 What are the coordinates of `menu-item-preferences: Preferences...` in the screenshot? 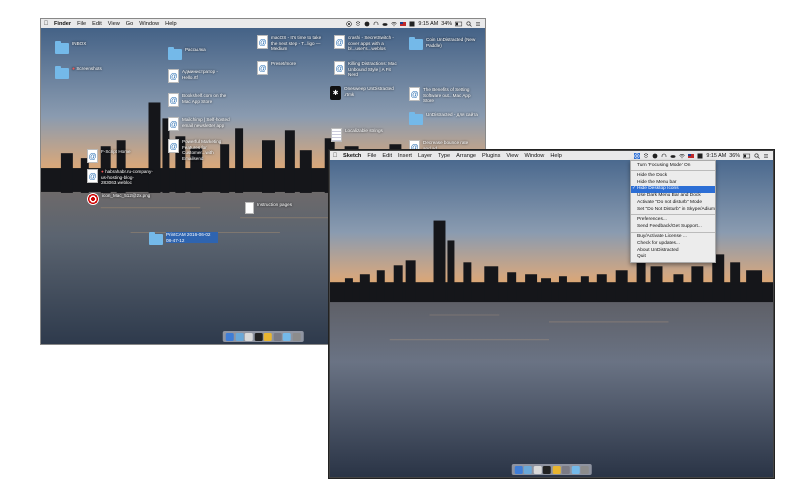 It's located at (673, 219).